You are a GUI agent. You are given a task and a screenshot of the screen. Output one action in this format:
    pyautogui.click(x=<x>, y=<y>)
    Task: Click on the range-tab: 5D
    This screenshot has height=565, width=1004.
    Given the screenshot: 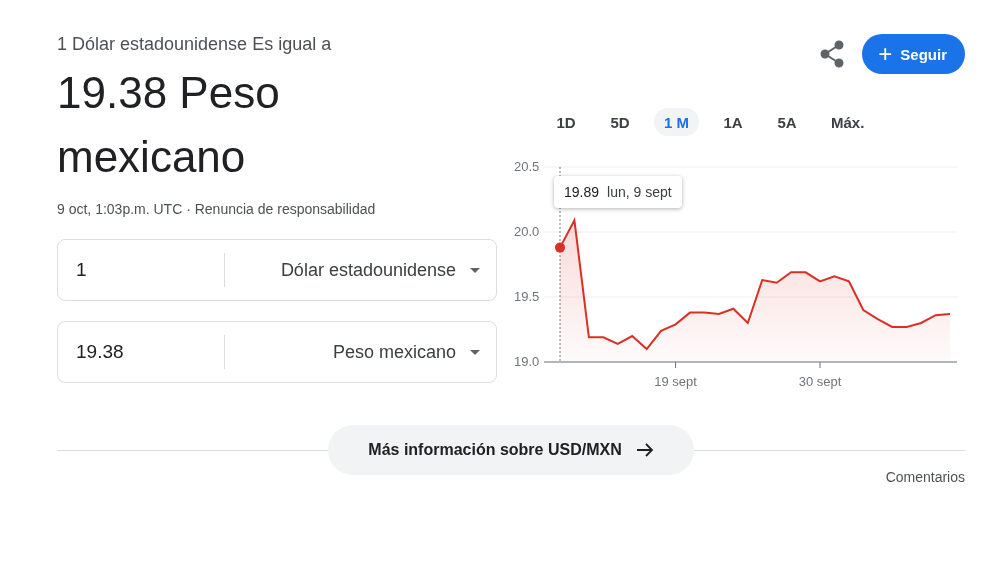 What is the action you would take?
    pyautogui.click(x=620, y=122)
    